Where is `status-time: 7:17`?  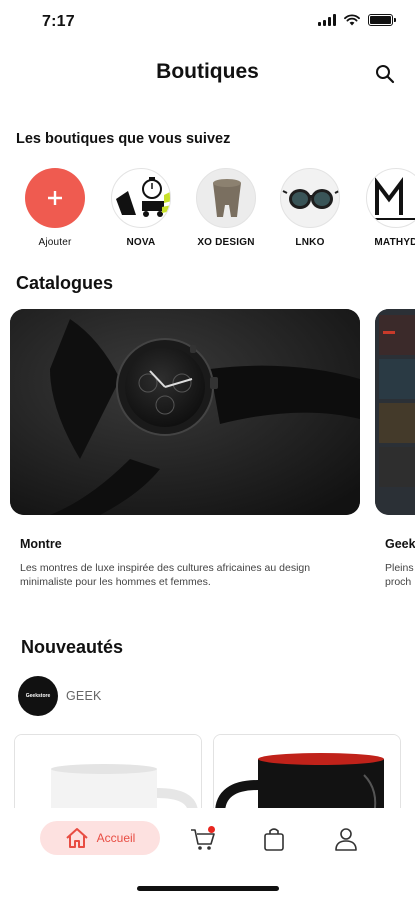 status-time: 7:17 is located at coordinates (58, 21).